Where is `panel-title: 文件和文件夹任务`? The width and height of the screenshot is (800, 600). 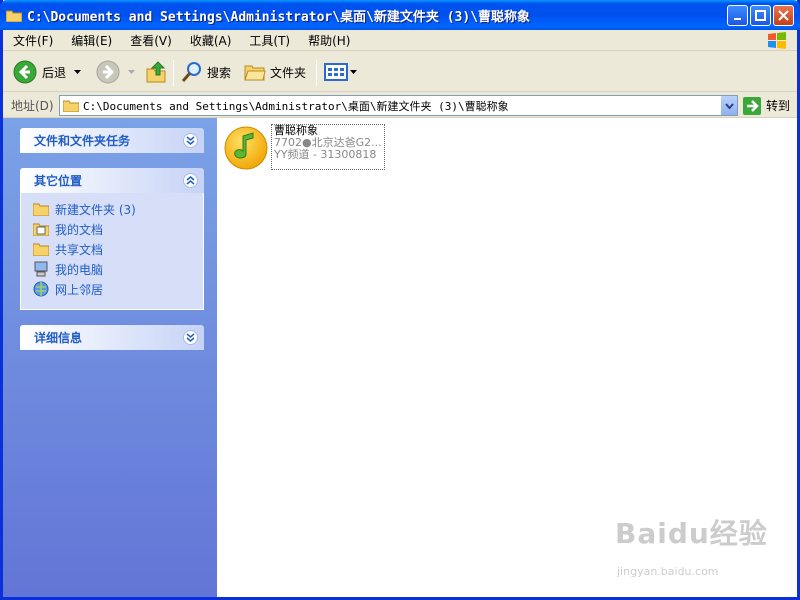
panel-title: 文件和文件夹任务 is located at coordinates (82, 141).